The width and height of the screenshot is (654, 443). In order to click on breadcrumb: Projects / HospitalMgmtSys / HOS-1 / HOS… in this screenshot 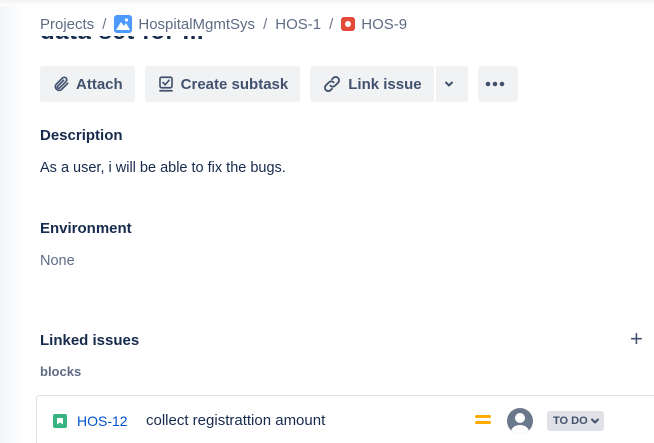, I will do `click(229, 24)`.